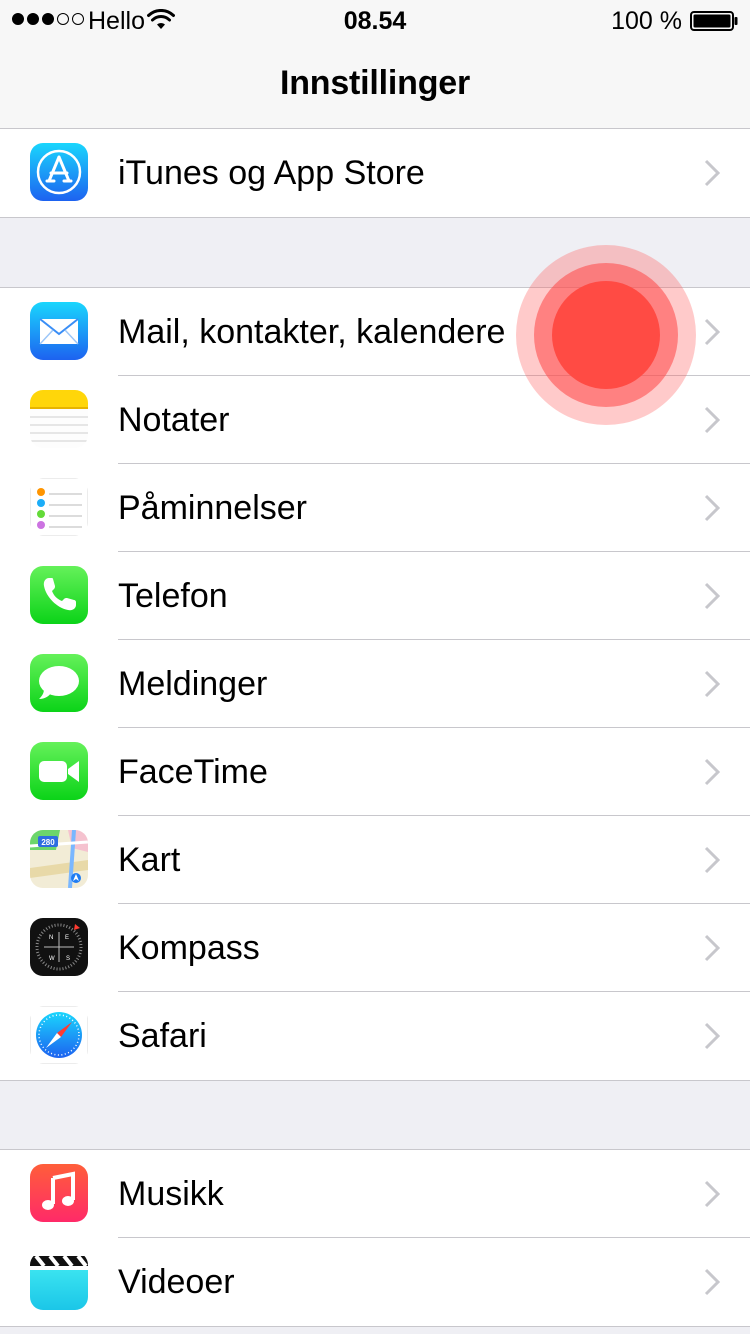  I want to click on row-label: Musikk, so click(171, 1194).